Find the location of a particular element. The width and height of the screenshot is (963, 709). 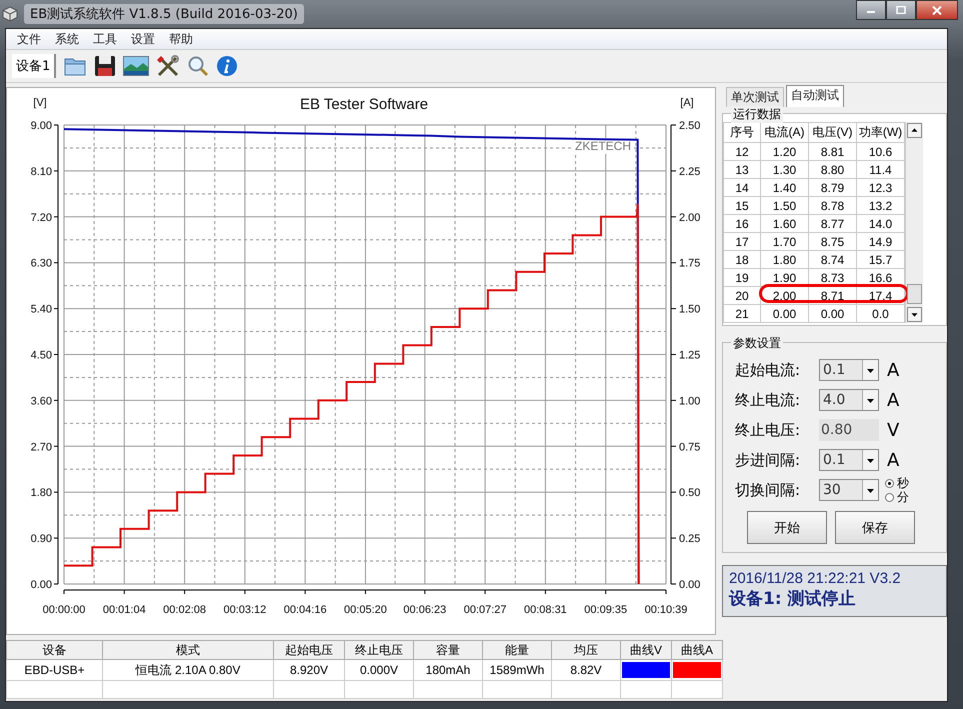

table-cell: 8.920V is located at coordinates (309, 670).